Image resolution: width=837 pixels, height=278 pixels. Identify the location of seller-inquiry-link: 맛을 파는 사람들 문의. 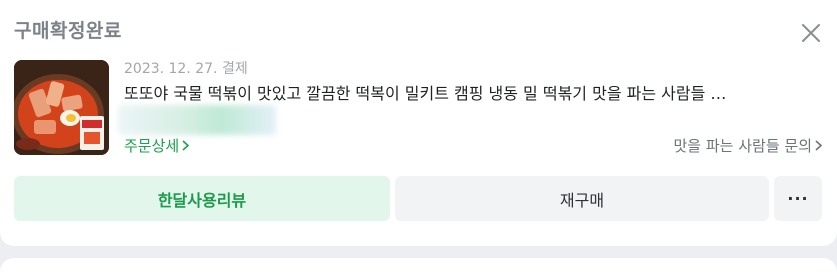
(748, 145).